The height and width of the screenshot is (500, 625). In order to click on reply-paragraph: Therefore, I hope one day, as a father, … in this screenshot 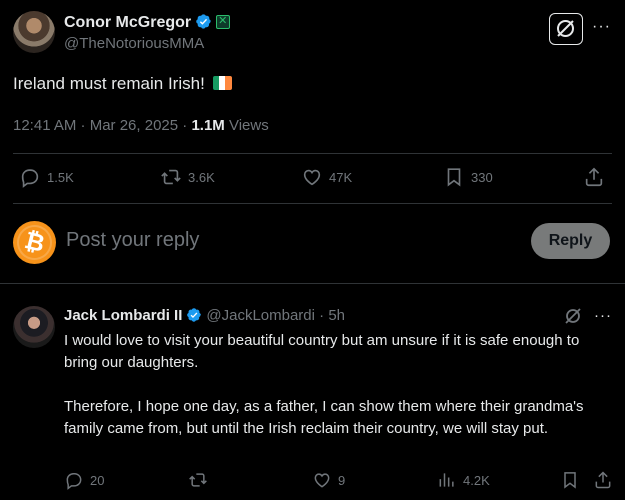, I will do `click(324, 417)`.